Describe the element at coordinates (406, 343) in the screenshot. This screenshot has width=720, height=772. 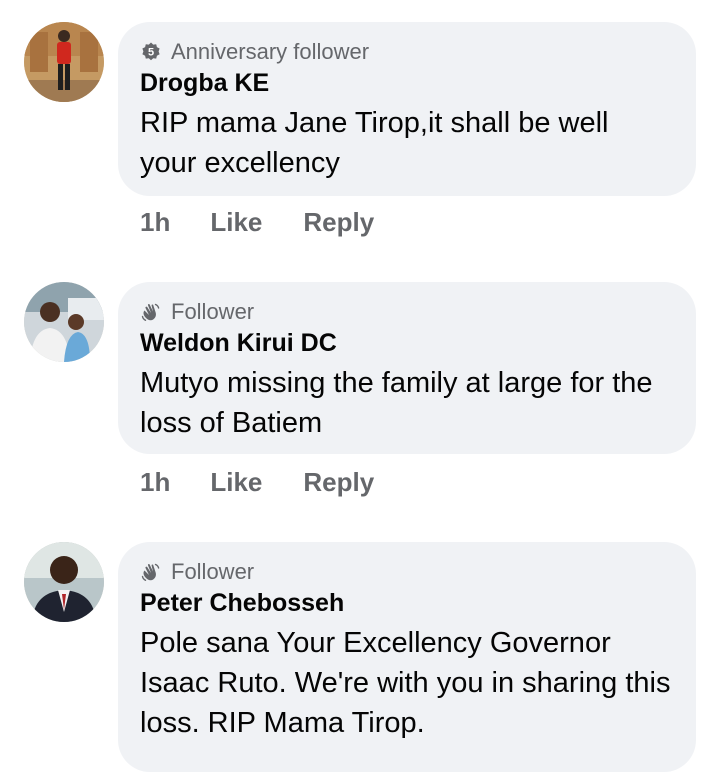
I see `author-name: Weldon Kirui DC` at that location.